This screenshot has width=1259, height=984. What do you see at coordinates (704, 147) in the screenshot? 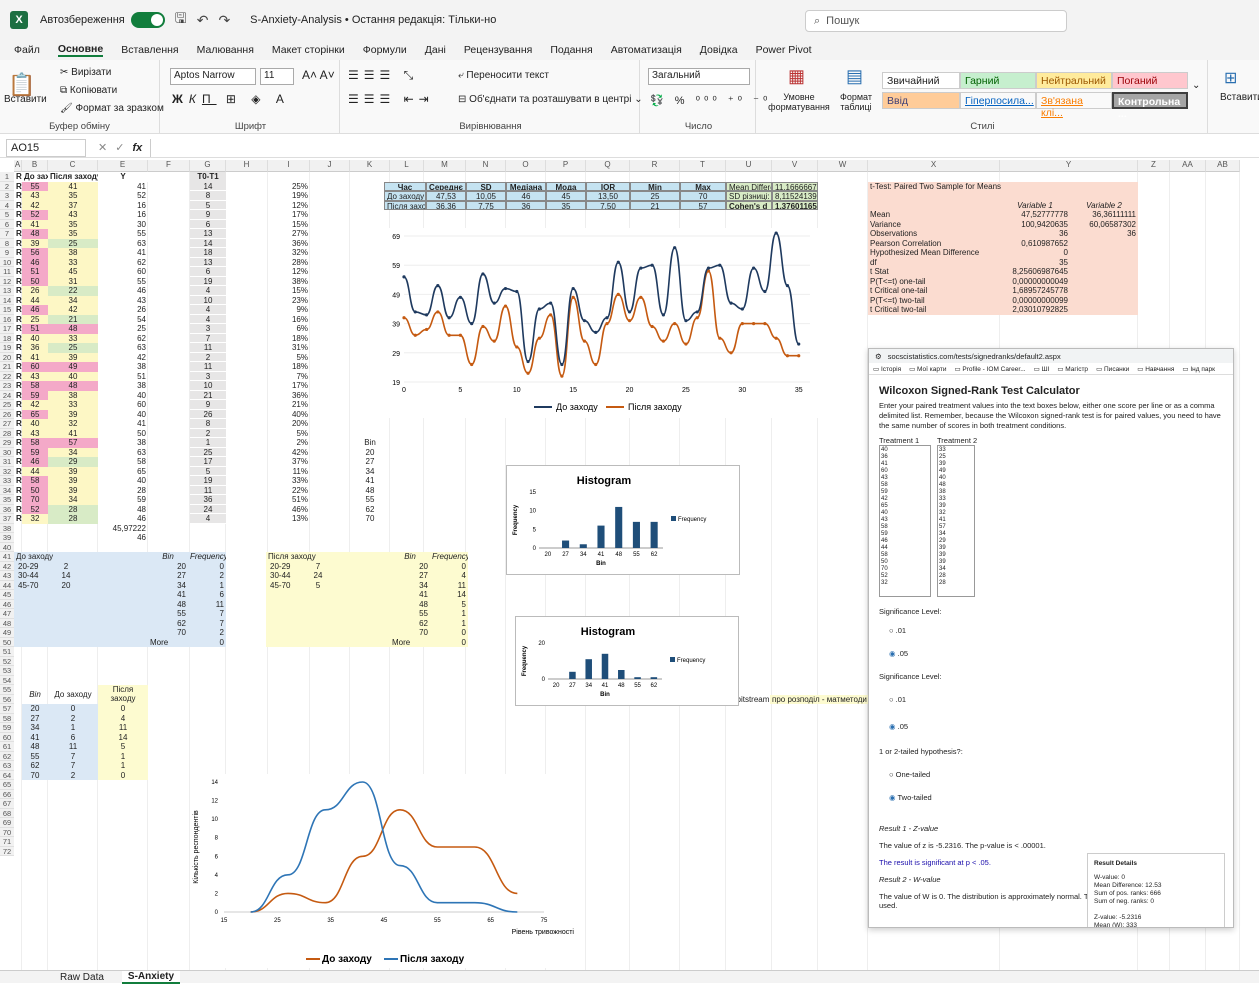
I see `formula-input` at bounding box center [704, 147].